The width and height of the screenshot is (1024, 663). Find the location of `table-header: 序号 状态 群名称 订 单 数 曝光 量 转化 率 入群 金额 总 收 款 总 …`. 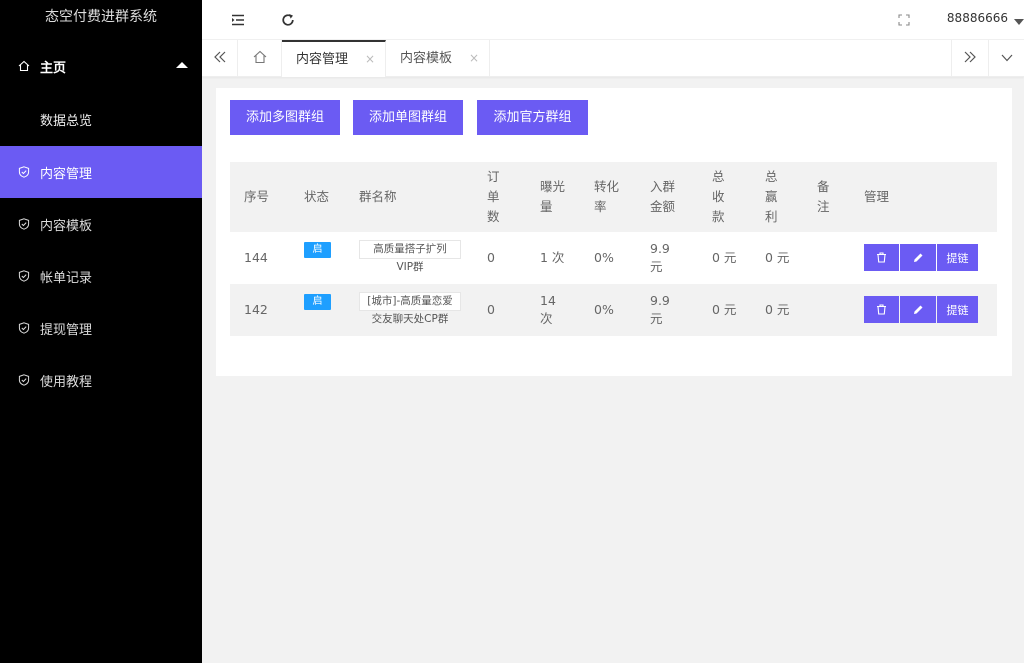

table-header: 序号 状态 群名称 订 单 数 曝光 量 转化 率 入群 金额 总 收 款 总 … is located at coordinates (613, 197).